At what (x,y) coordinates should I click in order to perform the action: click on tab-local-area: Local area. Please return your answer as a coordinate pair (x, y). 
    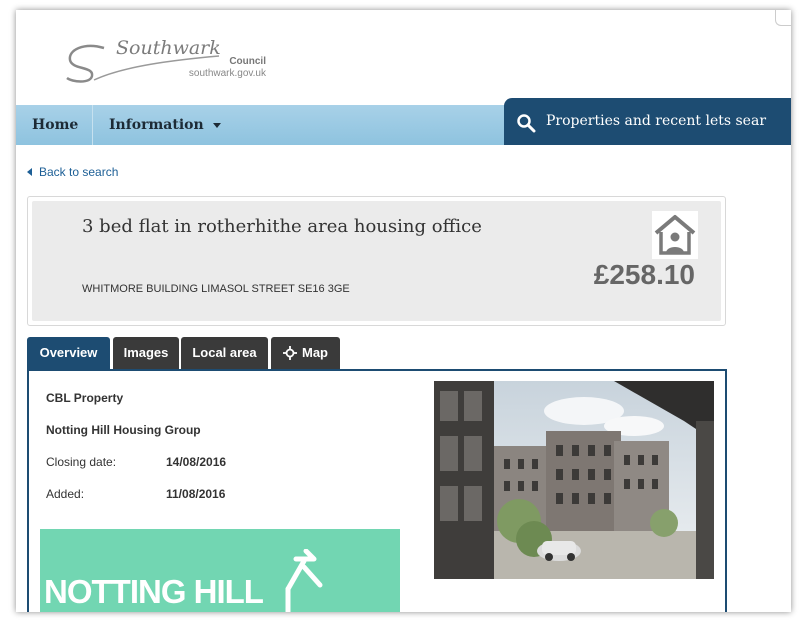
    Looking at the image, I should click on (224, 353).